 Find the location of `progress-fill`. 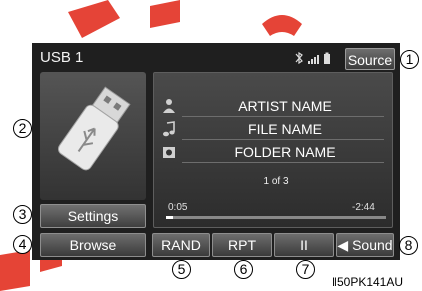

progress-fill is located at coordinates (169, 217).